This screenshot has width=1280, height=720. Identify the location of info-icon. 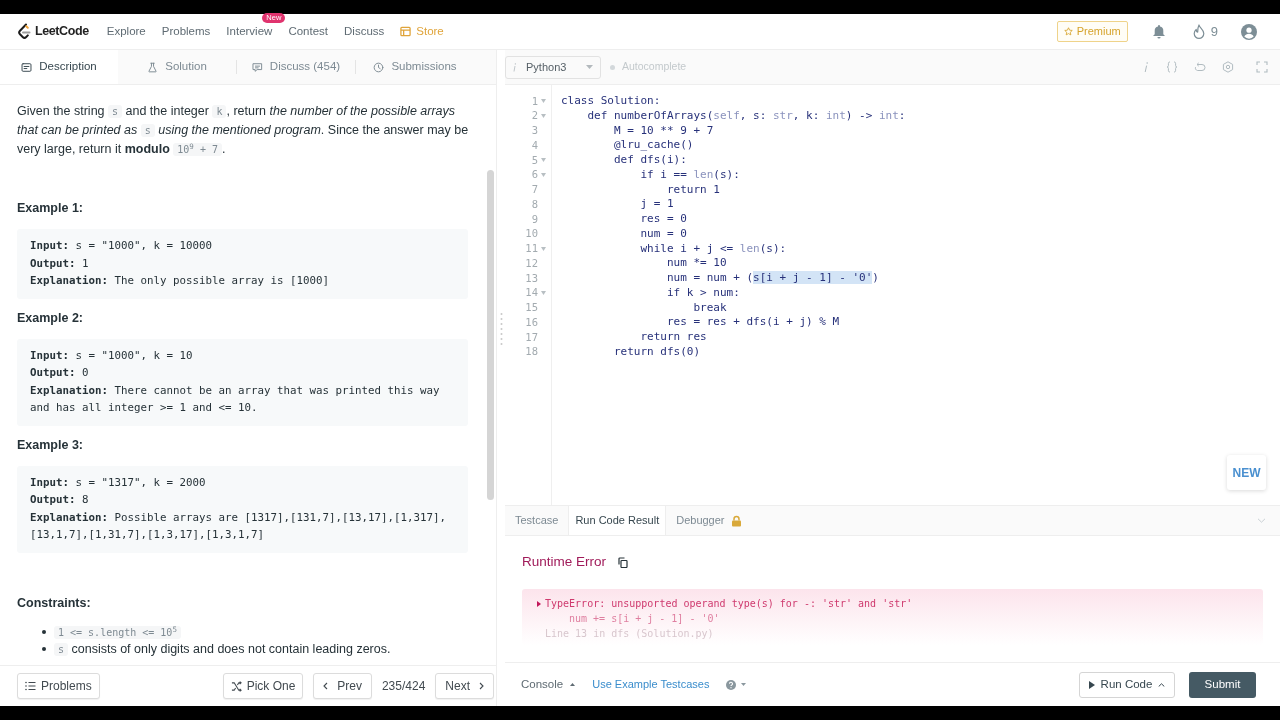
(1146, 67).